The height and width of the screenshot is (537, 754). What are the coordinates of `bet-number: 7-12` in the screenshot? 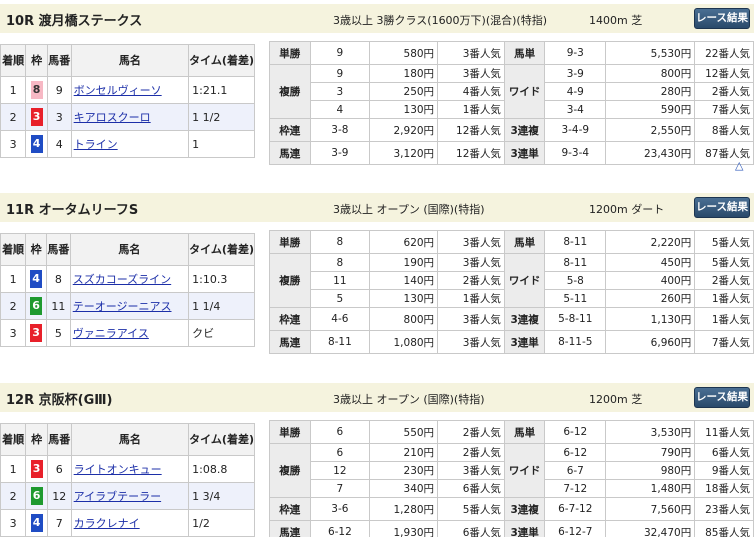 It's located at (575, 488).